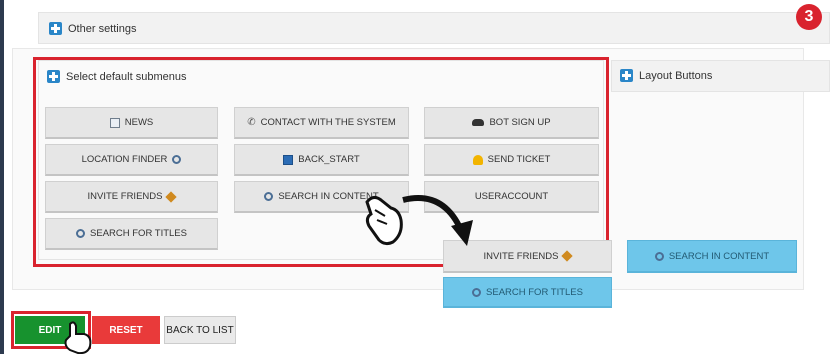 This screenshot has width=830, height=354. I want to click on other-settings-panel: Other settings, so click(434, 28).